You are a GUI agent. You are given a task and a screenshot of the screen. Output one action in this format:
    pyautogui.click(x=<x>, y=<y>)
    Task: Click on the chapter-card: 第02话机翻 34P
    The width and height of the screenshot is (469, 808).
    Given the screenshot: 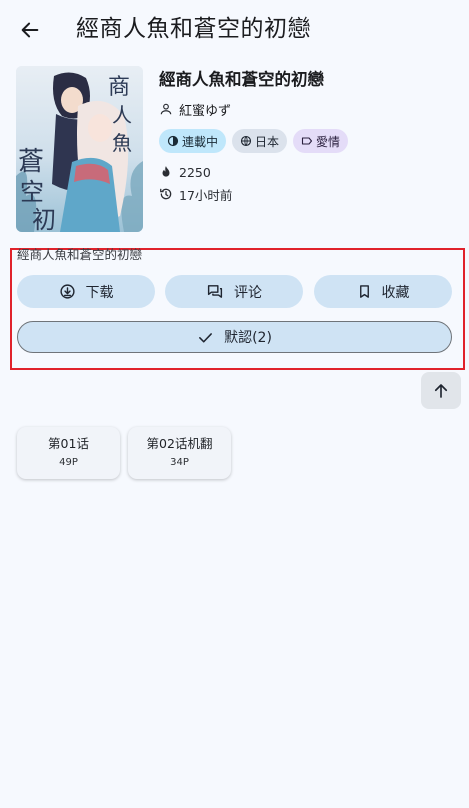 What is the action you would take?
    pyautogui.click(x=179, y=453)
    